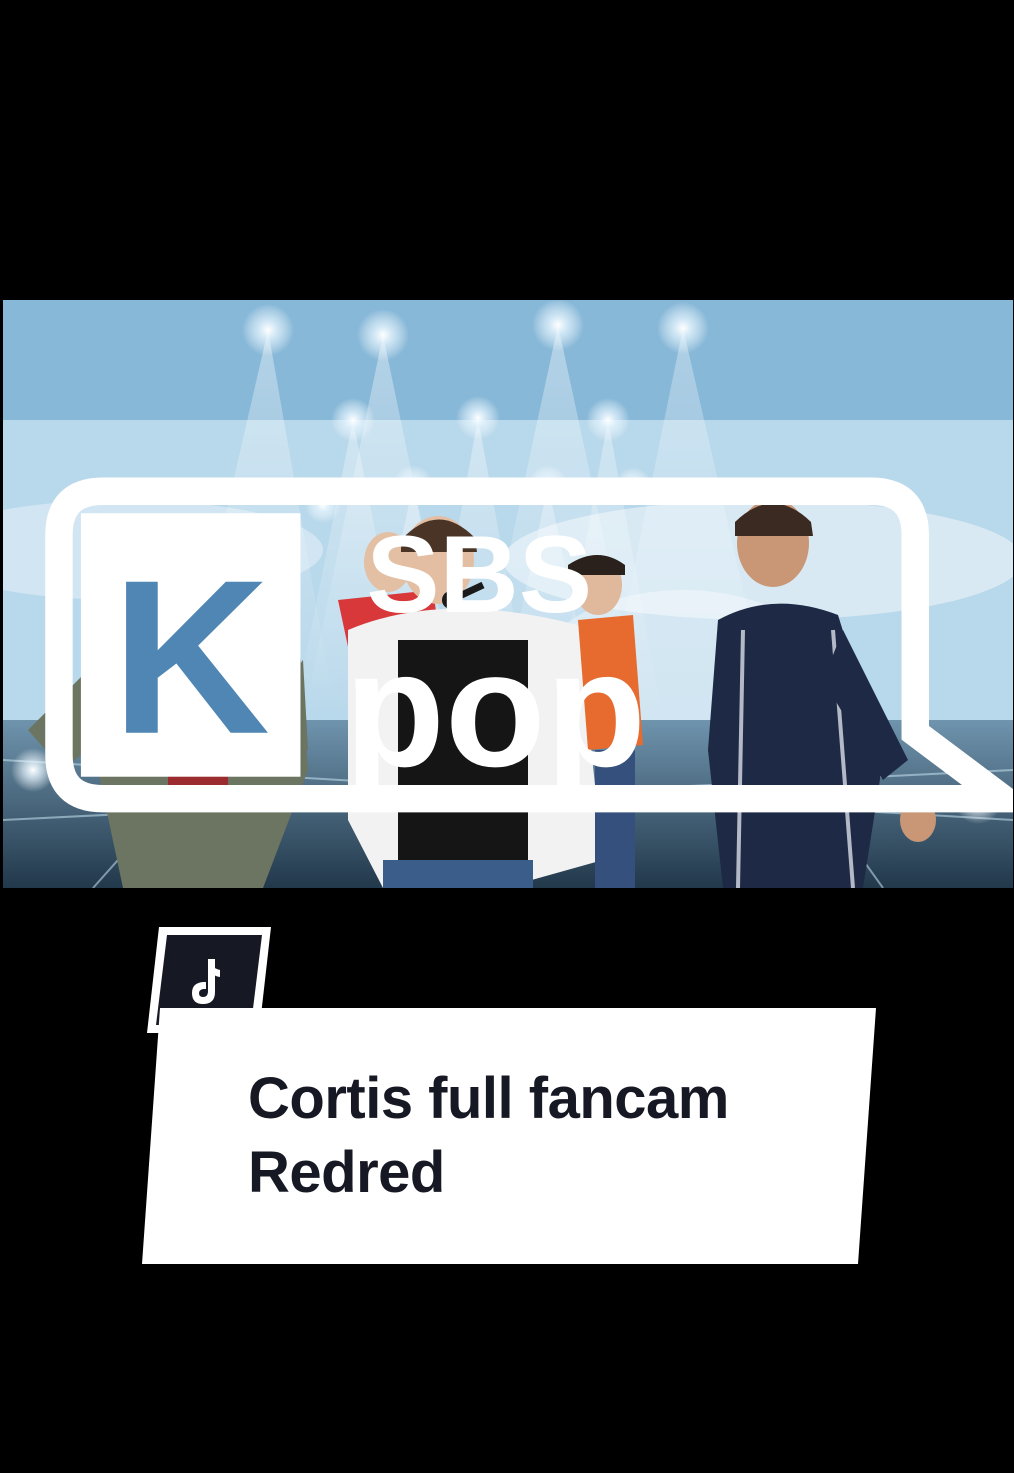 The height and width of the screenshot is (1473, 1014). What do you see at coordinates (488, 1098) in the screenshot?
I see `caption-line-1: Cortis full fancam` at bounding box center [488, 1098].